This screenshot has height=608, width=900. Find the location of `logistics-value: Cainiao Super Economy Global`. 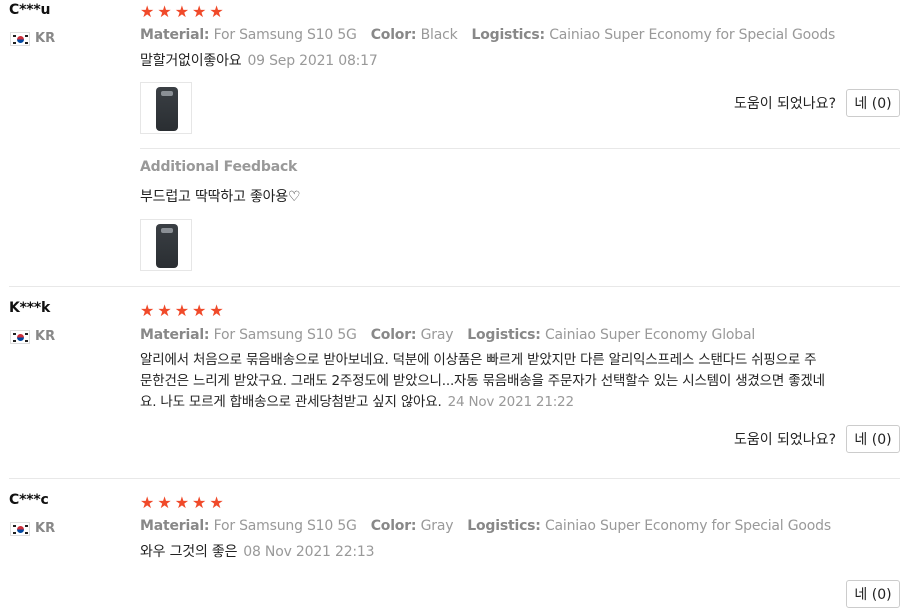

logistics-value: Cainiao Super Economy Global is located at coordinates (650, 335).